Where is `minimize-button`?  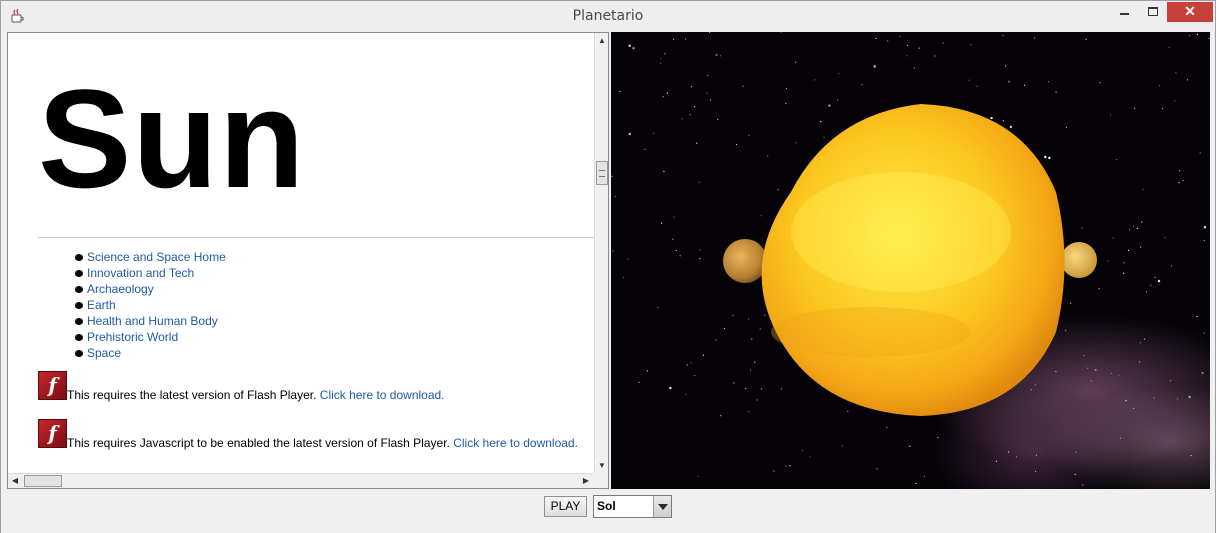 minimize-button is located at coordinates (1124, 12).